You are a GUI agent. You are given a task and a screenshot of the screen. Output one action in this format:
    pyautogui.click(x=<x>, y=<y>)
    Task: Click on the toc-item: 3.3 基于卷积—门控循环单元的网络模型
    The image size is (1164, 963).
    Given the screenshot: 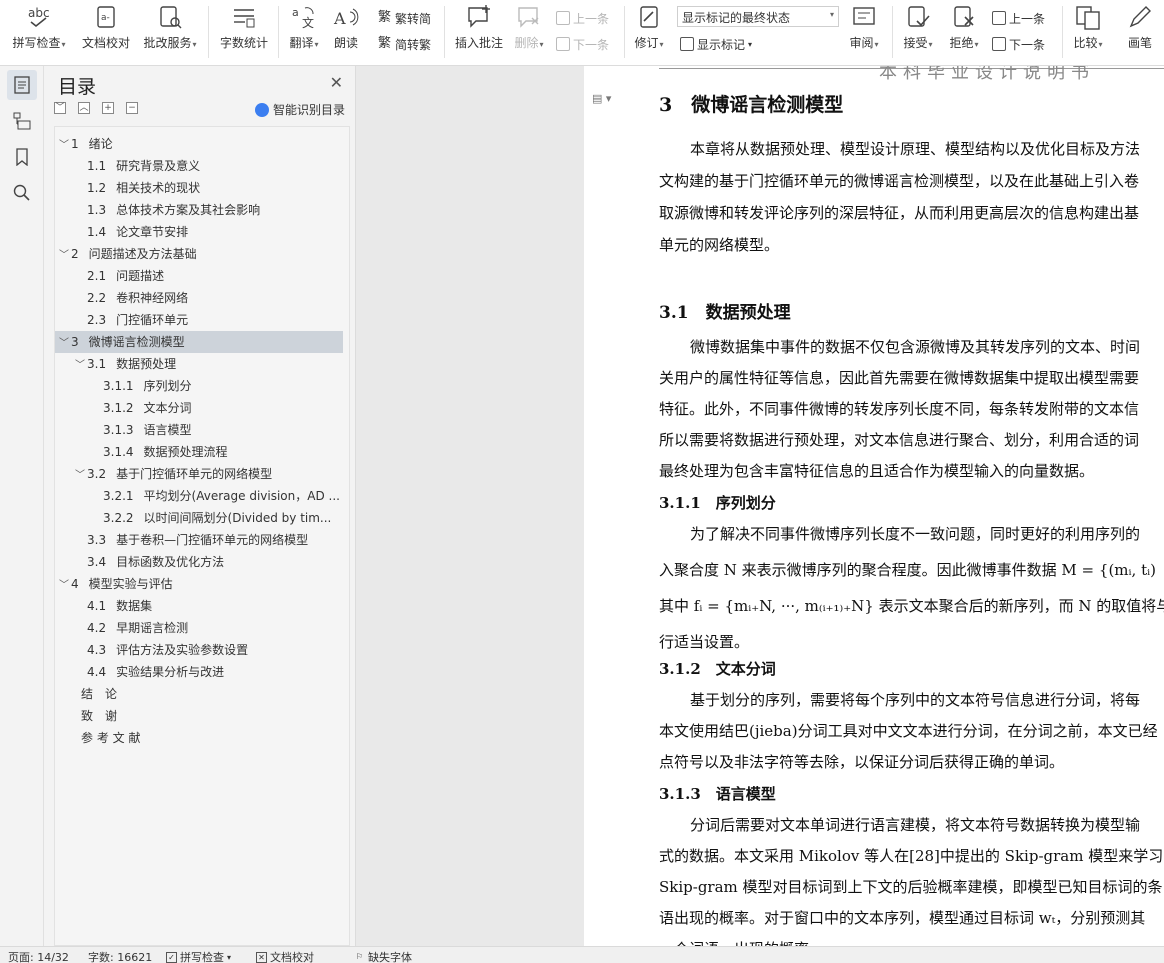 What is the action you would take?
    pyautogui.click(x=199, y=540)
    